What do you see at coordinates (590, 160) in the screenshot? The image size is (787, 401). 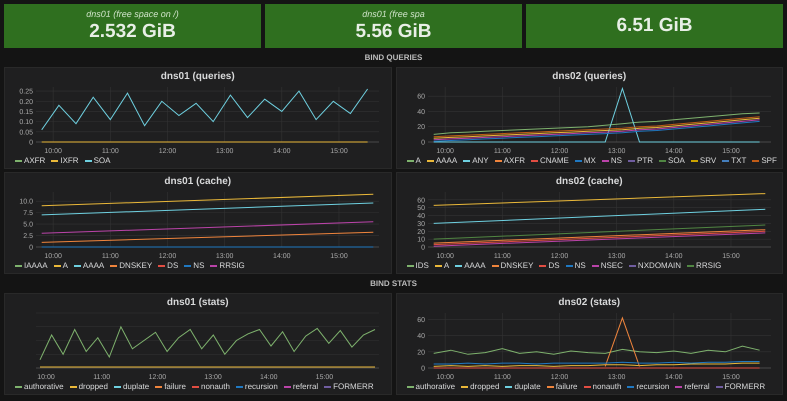 I see `legend-label: MX` at bounding box center [590, 160].